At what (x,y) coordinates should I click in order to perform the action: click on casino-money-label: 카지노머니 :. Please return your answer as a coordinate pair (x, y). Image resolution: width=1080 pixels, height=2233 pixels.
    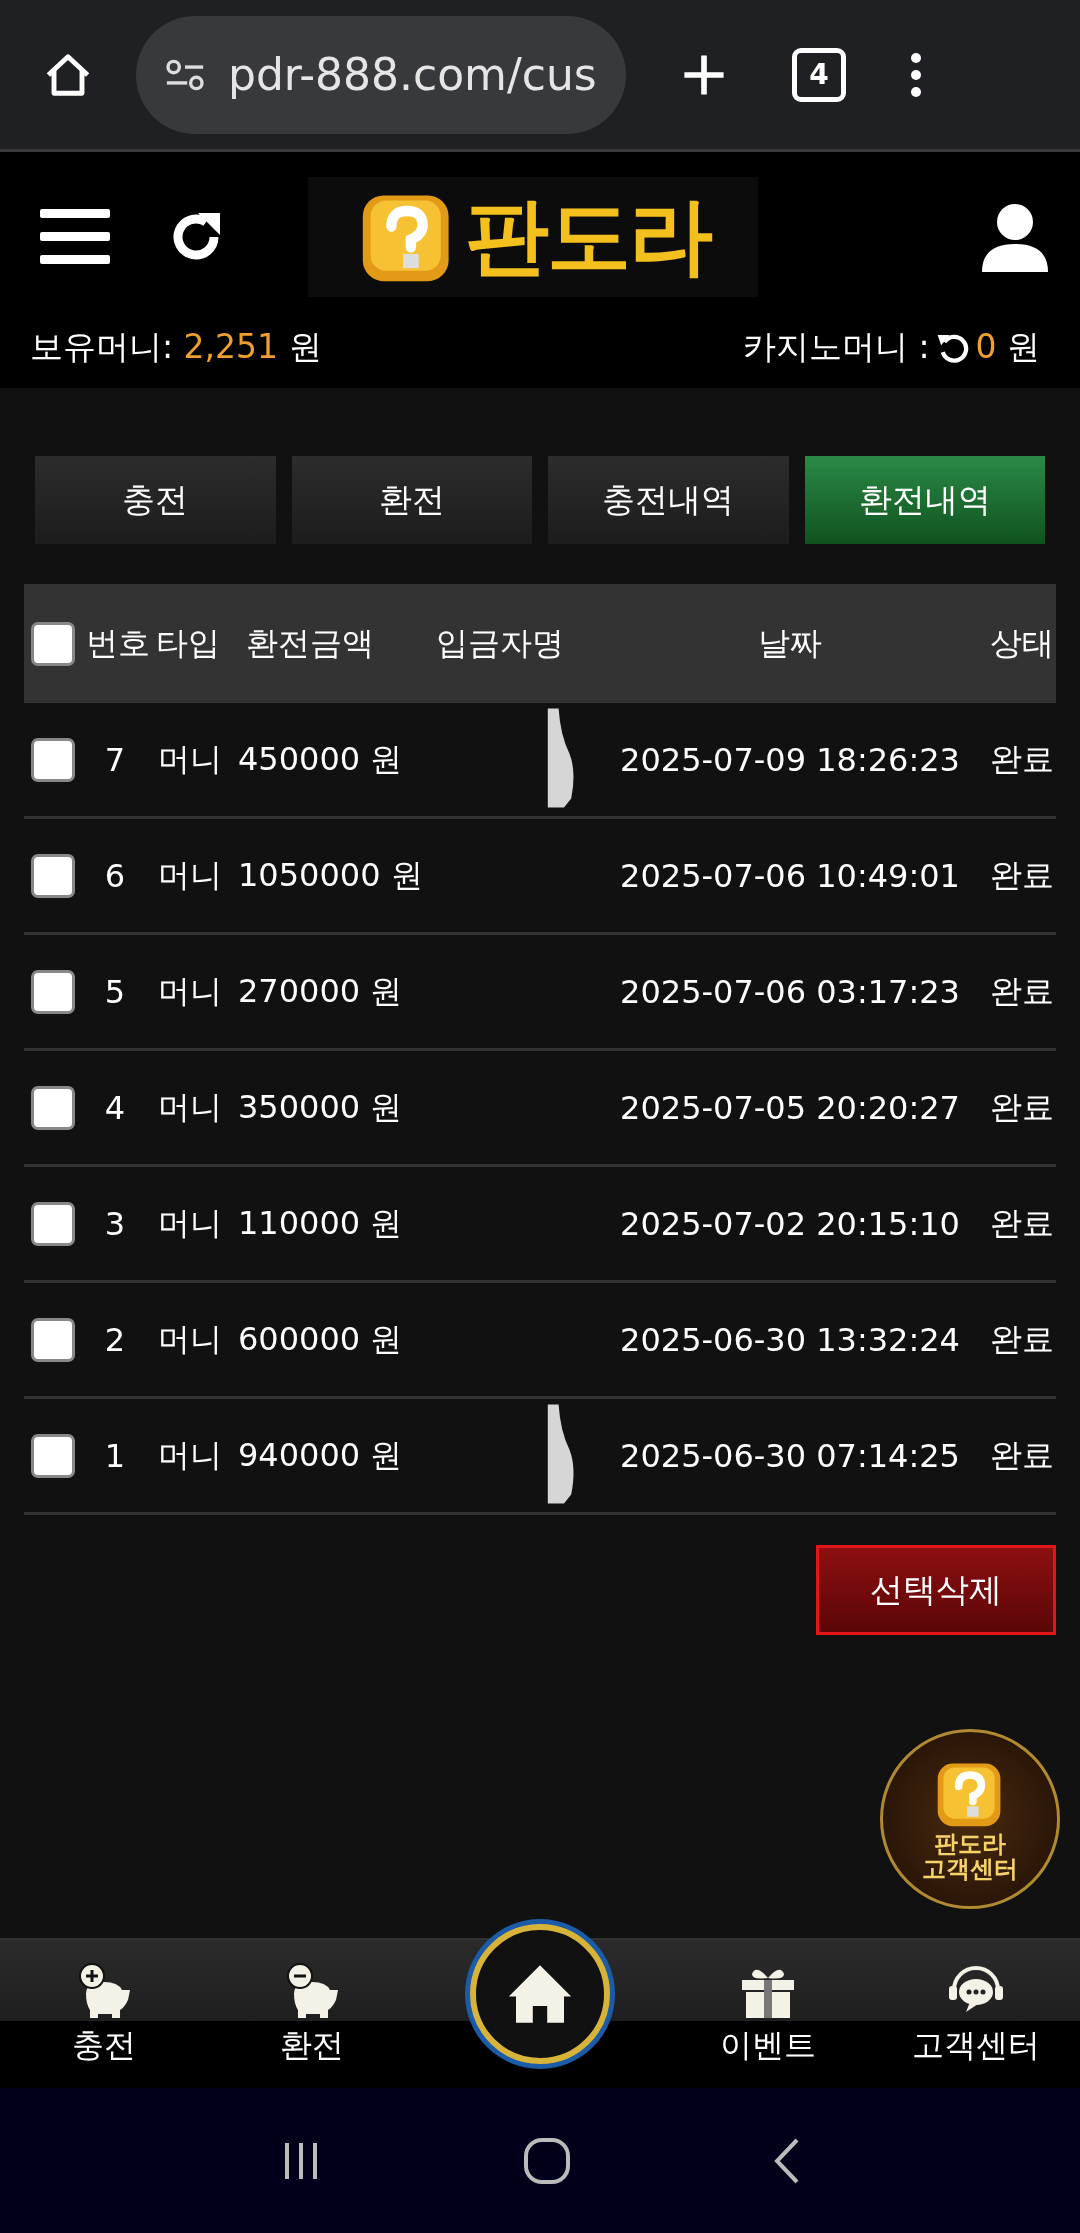
    Looking at the image, I should click on (836, 346).